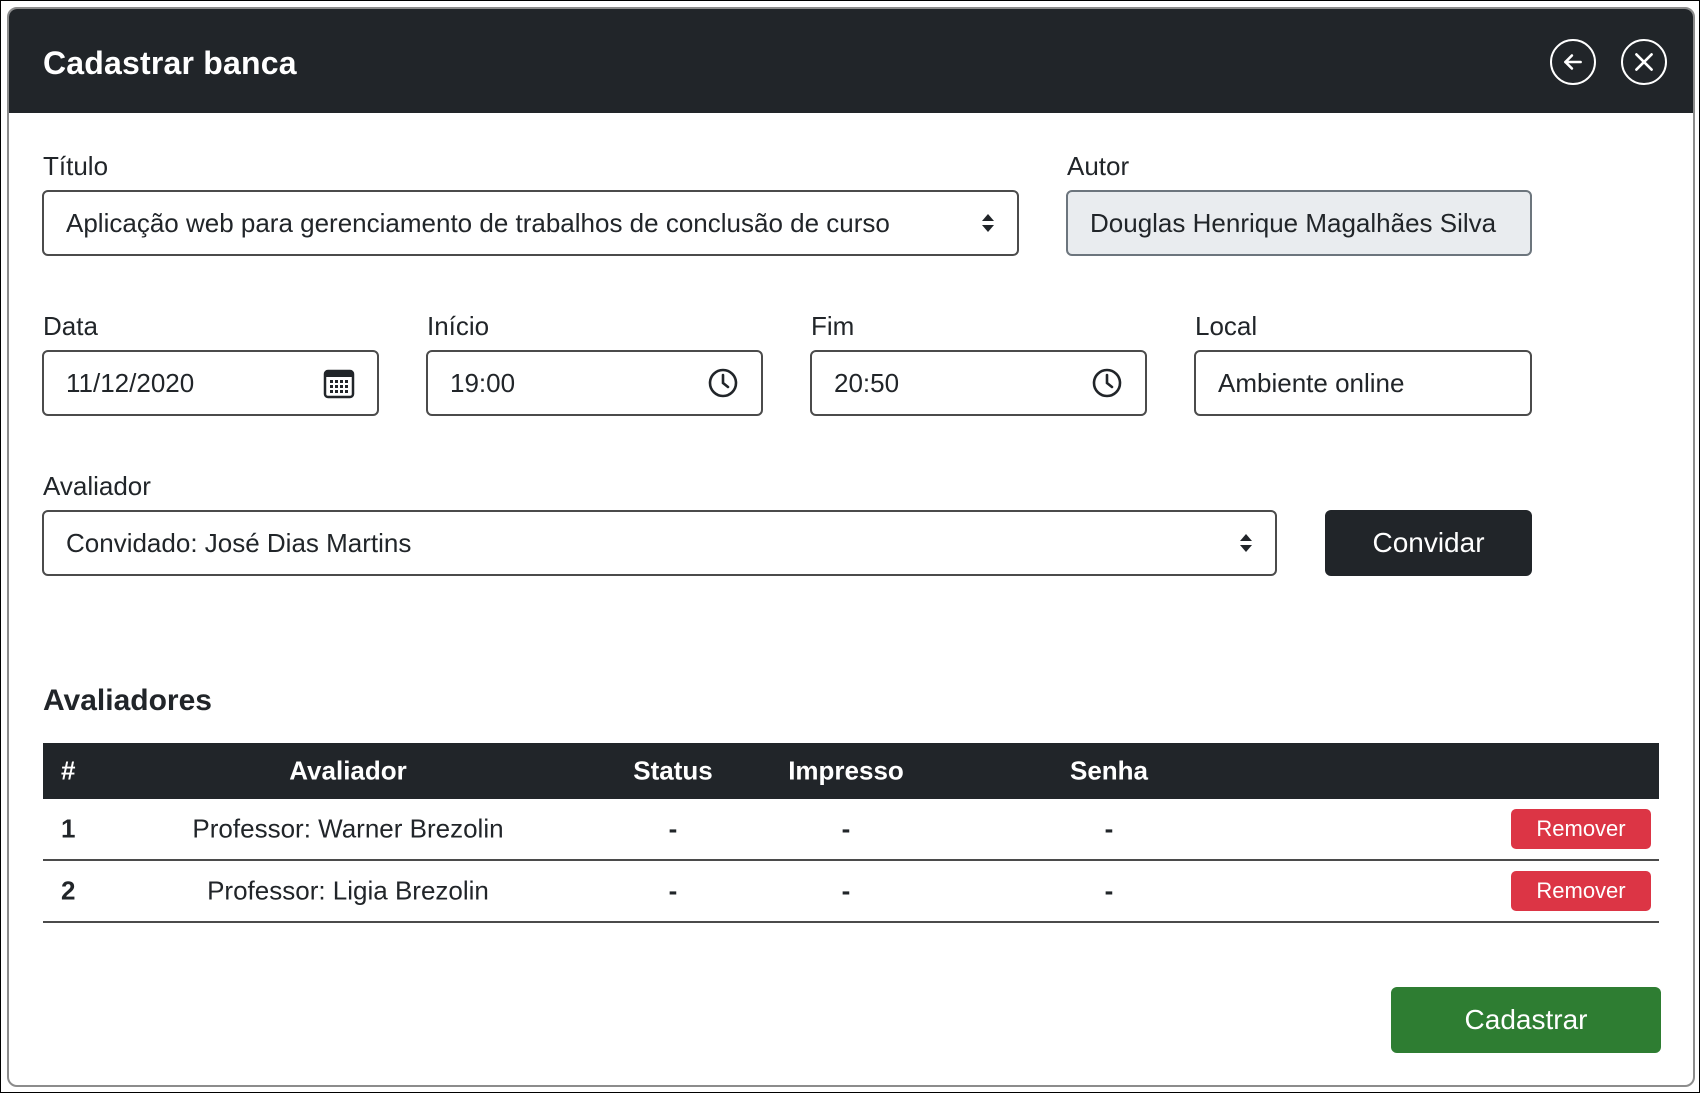 The width and height of the screenshot is (1702, 1095). What do you see at coordinates (673, 770) in the screenshot?
I see `col-status: Status` at bounding box center [673, 770].